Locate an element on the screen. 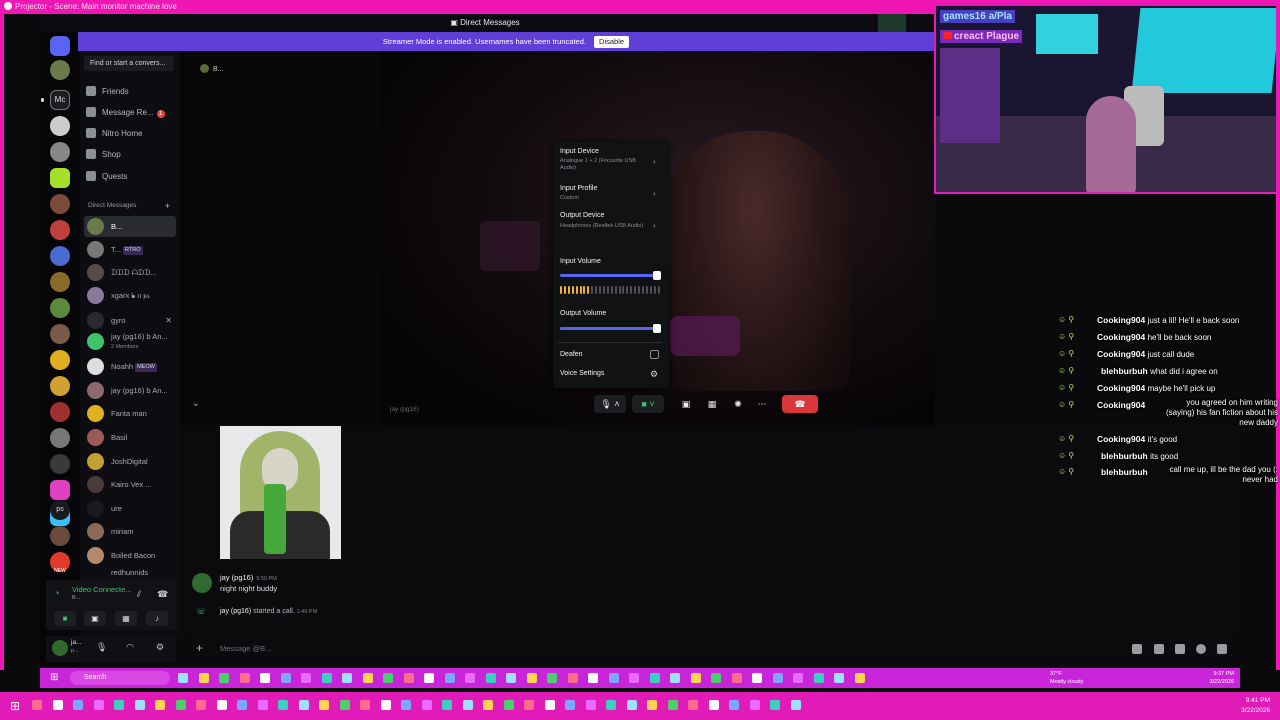  dm-item: ure is located at coordinates (130, 508).